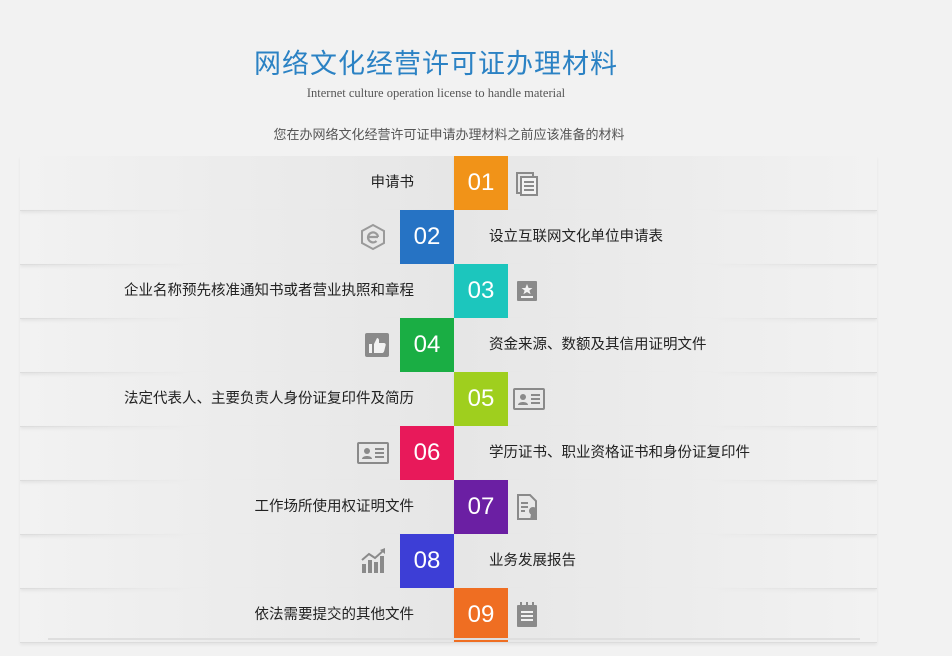 The width and height of the screenshot is (952, 656). What do you see at coordinates (476, 237) in the screenshot?
I see `list-item: 02 设立互联网文化单位申请表` at bounding box center [476, 237].